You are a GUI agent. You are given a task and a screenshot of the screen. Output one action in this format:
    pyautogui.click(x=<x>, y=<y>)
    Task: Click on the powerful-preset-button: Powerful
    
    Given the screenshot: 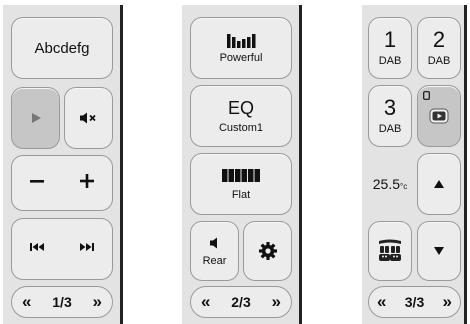 What is the action you would take?
    pyautogui.click(x=241, y=48)
    